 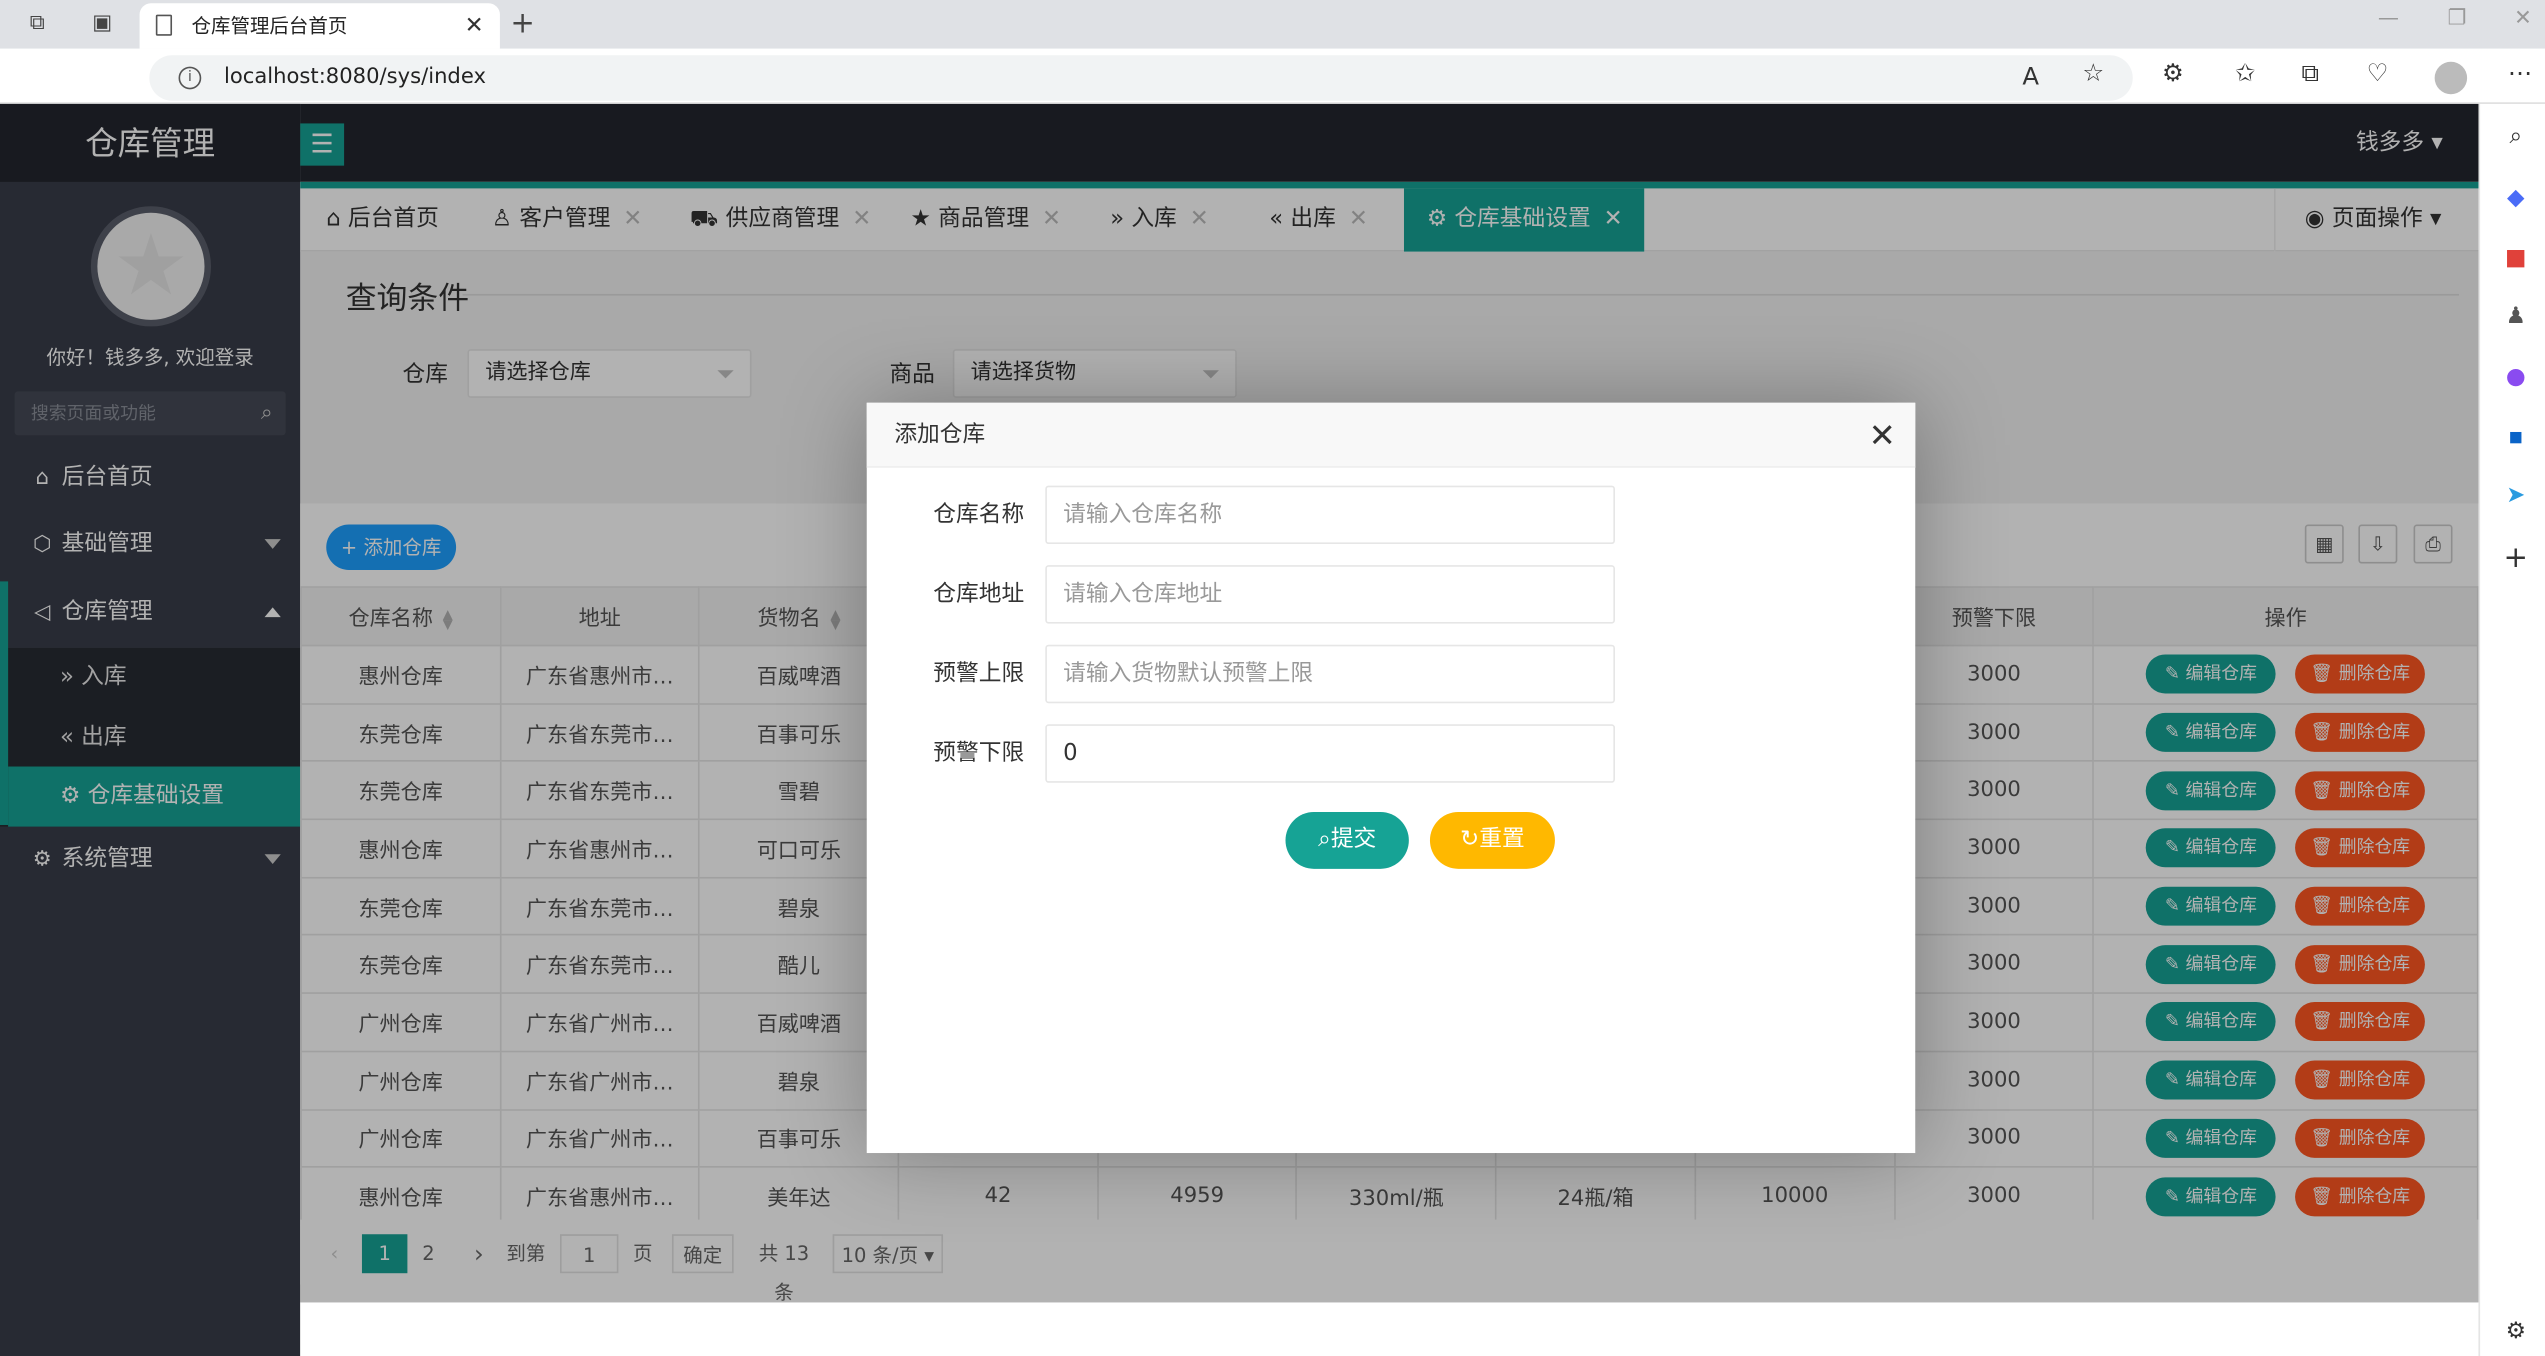 What do you see at coordinates (1272, 24) in the screenshot?
I see `browser-tab-bar: ⧉ ▣ 仓库管理后台首页 ✕ + — ❐ ✕` at bounding box center [1272, 24].